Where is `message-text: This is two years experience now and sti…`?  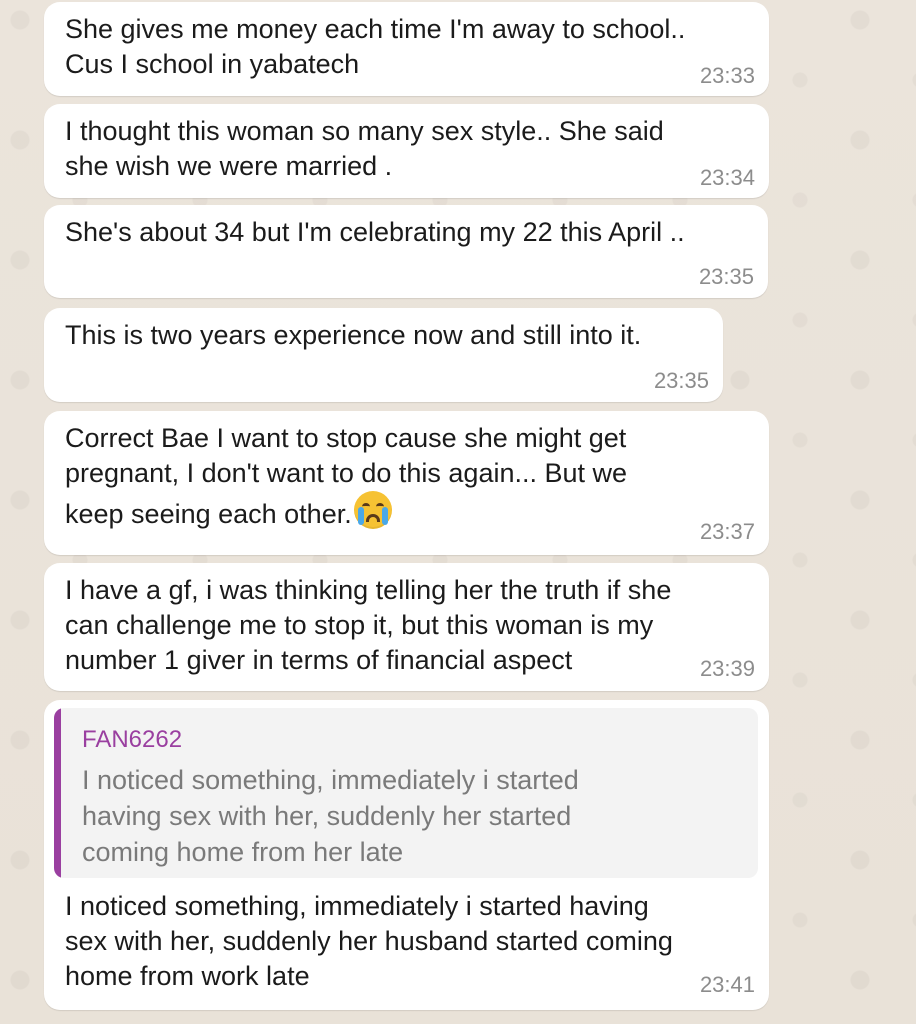 message-text: This is two years experience now and sti… is located at coordinates (353, 335).